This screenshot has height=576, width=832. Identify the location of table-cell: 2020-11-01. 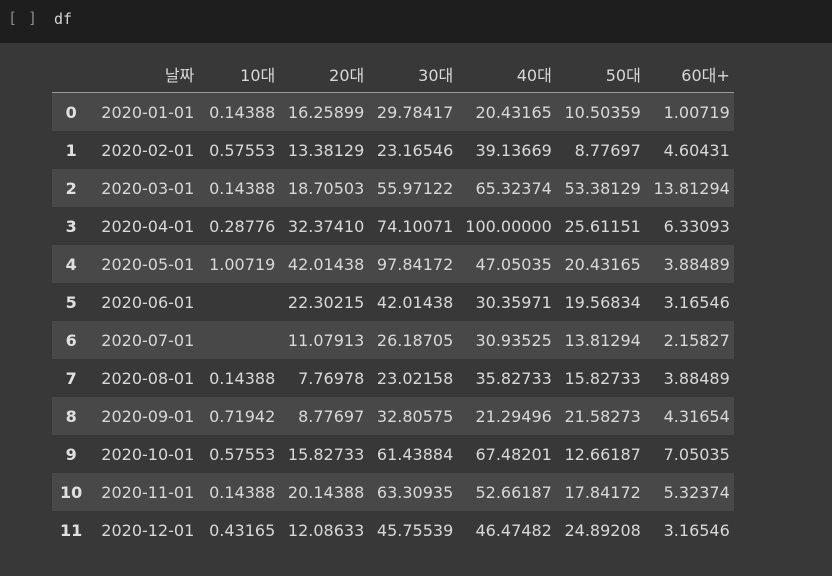
(148, 492).